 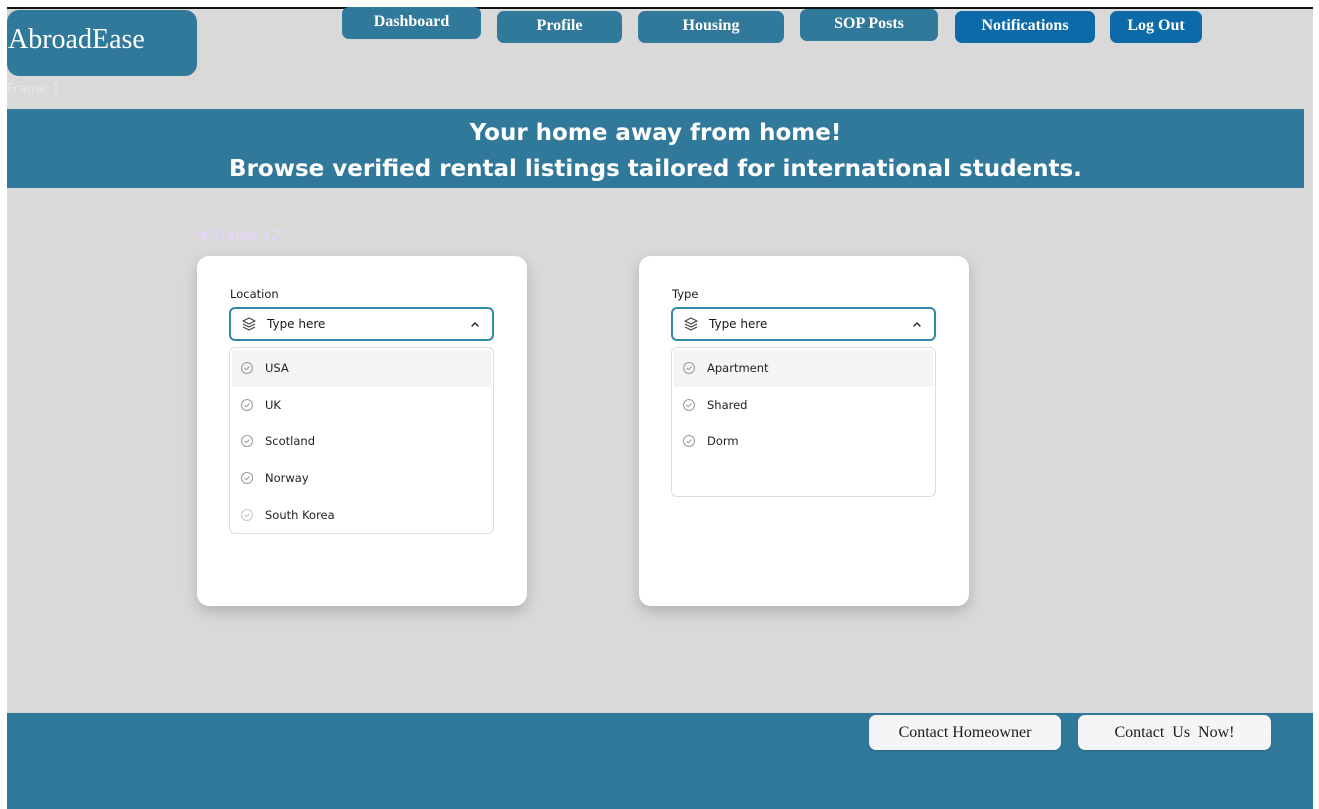 What do you see at coordinates (738, 368) in the screenshot?
I see `option-label: Apartment` at bounding box center [738, 368].